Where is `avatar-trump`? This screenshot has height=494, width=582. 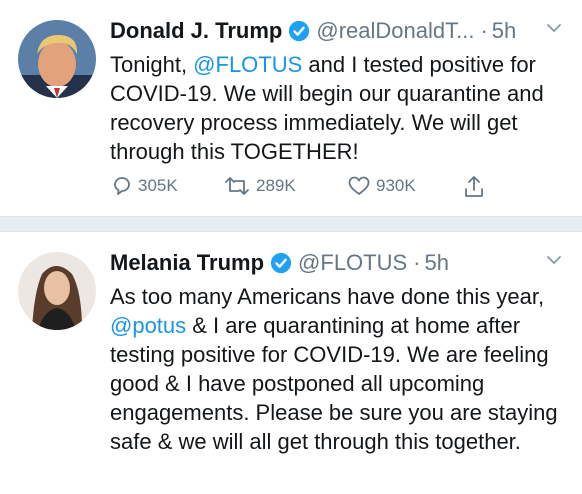
avatar-trump is located at coordinates (57, 59).